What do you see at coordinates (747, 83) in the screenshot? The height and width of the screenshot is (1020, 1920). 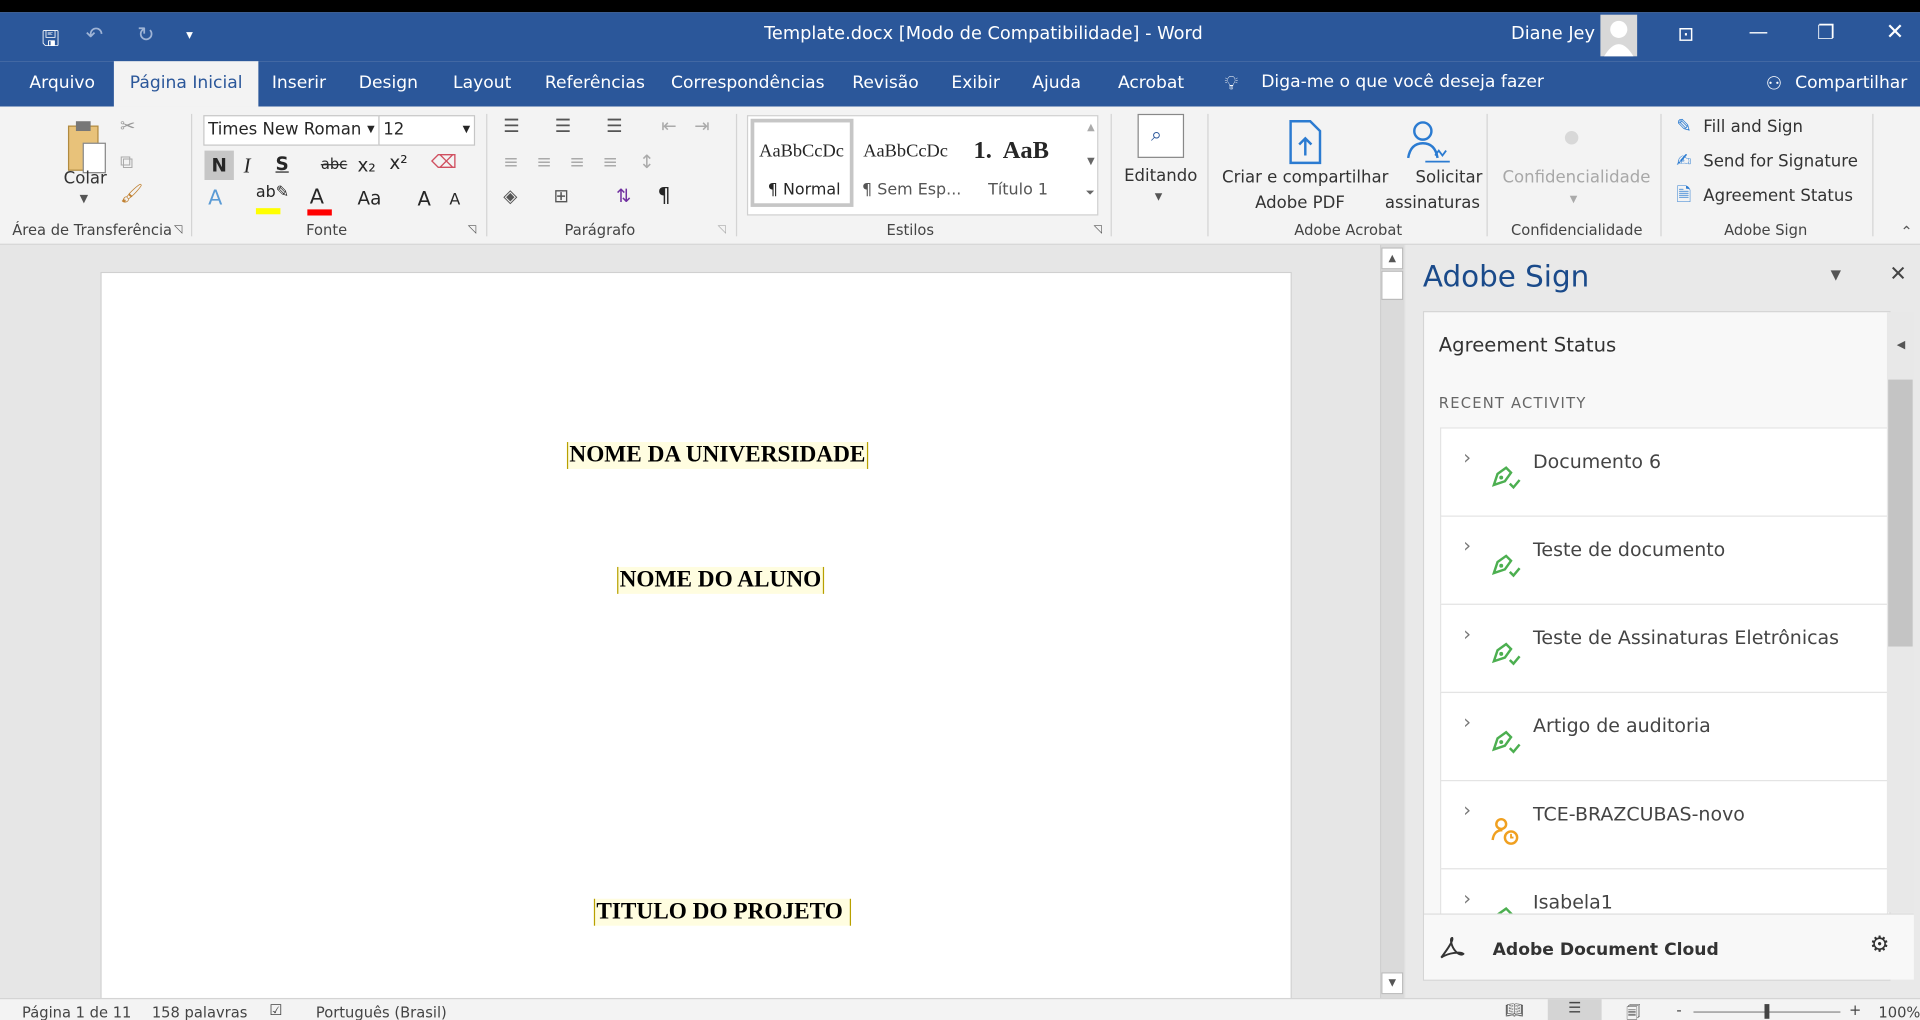 I see `tab-correspondencias: Correspondências` at bounding box center [747, 83].